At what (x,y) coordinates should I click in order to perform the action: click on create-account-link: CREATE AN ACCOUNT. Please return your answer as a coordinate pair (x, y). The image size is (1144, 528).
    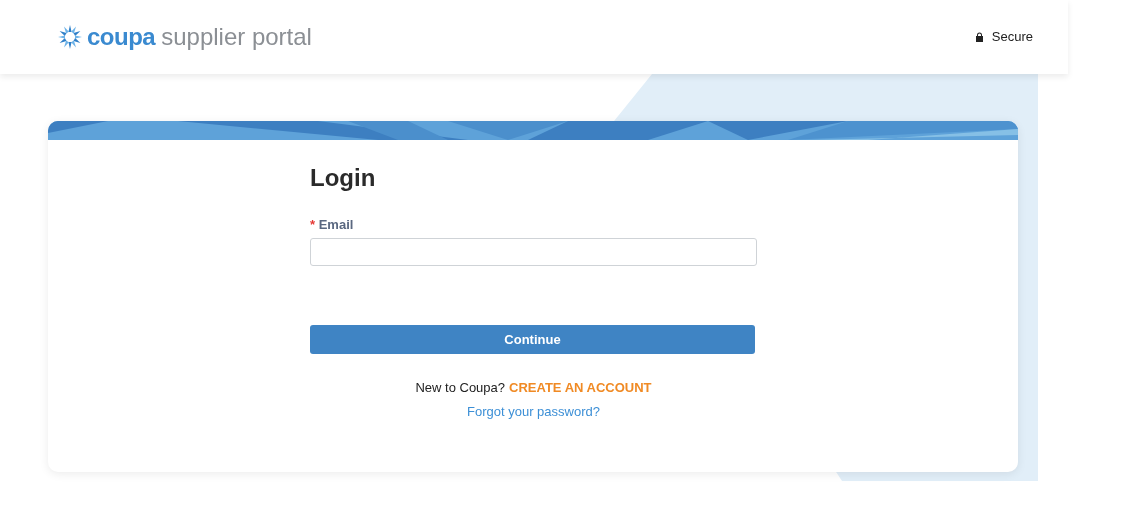
    Looking at the image, I should click on (580, 388).